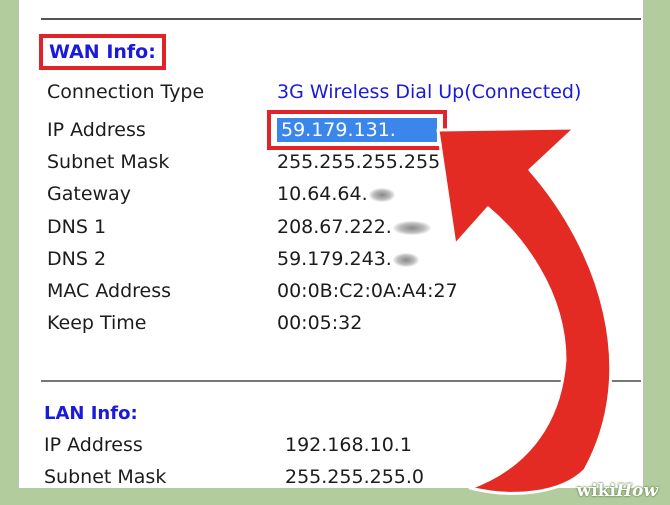 The image size is (670, 505). What do you see at coordinates (596, 491) in the screenshot?
I see `watermark-wiki: wiki` at bounding box center [596, 491].